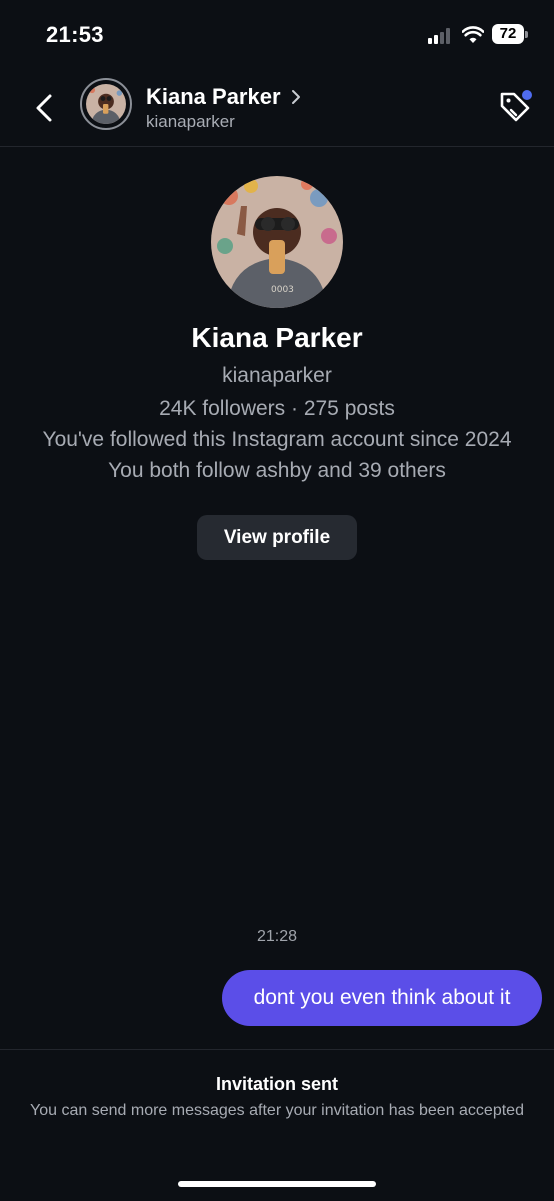  I want to click on message-timestamp: 21:28, so click(277, 936).